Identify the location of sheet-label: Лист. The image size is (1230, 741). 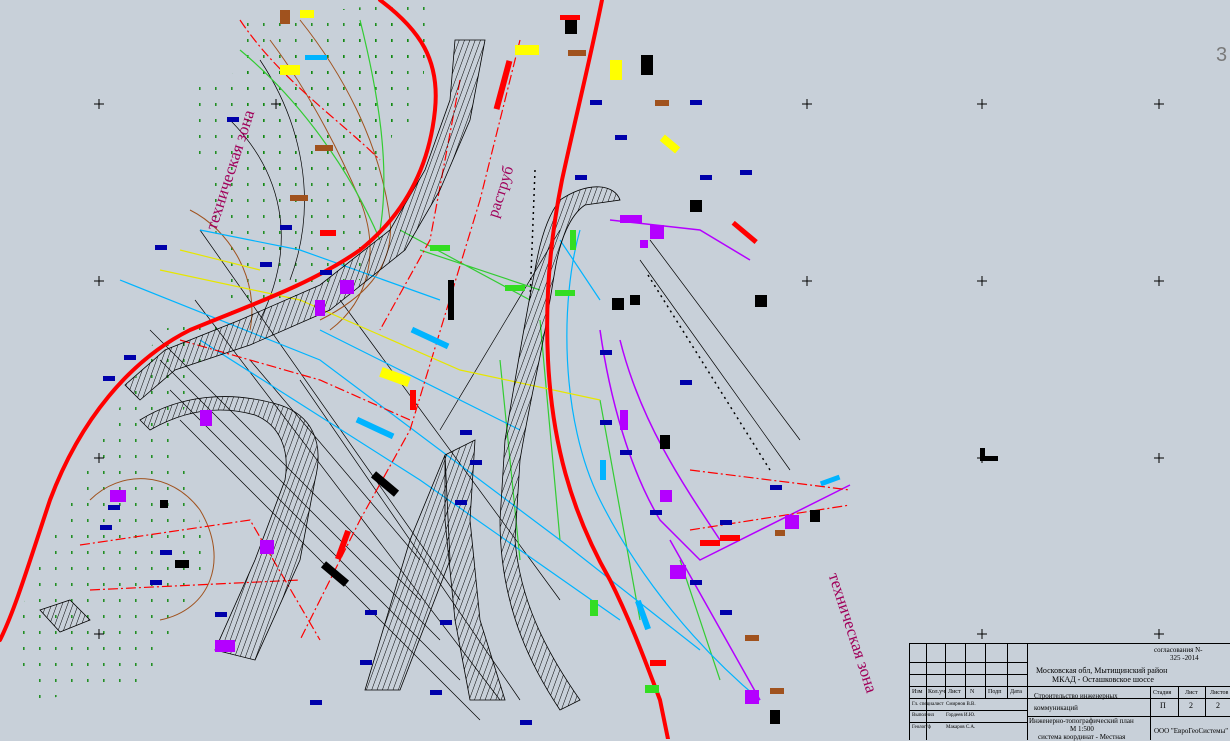
(1191, 693).